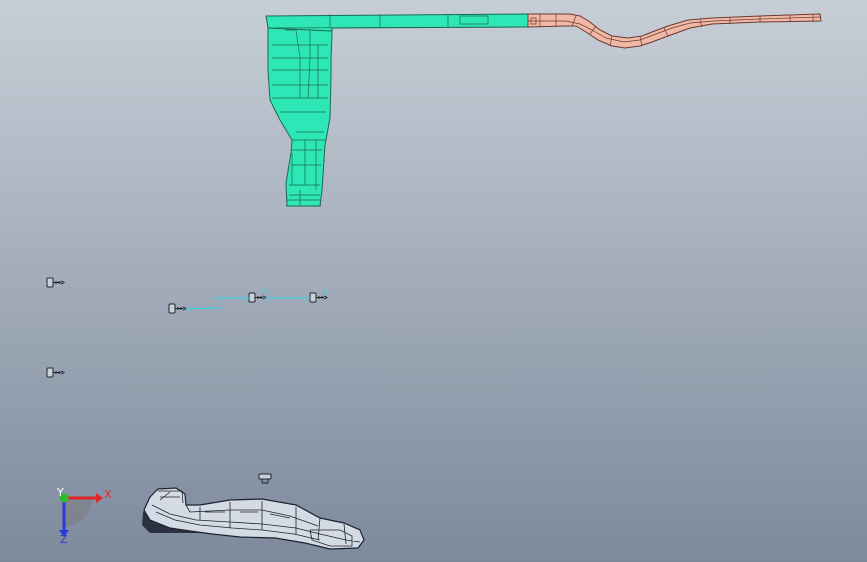 The image size is (867, 562). I want to click on bracket-part, so click(397, 110).